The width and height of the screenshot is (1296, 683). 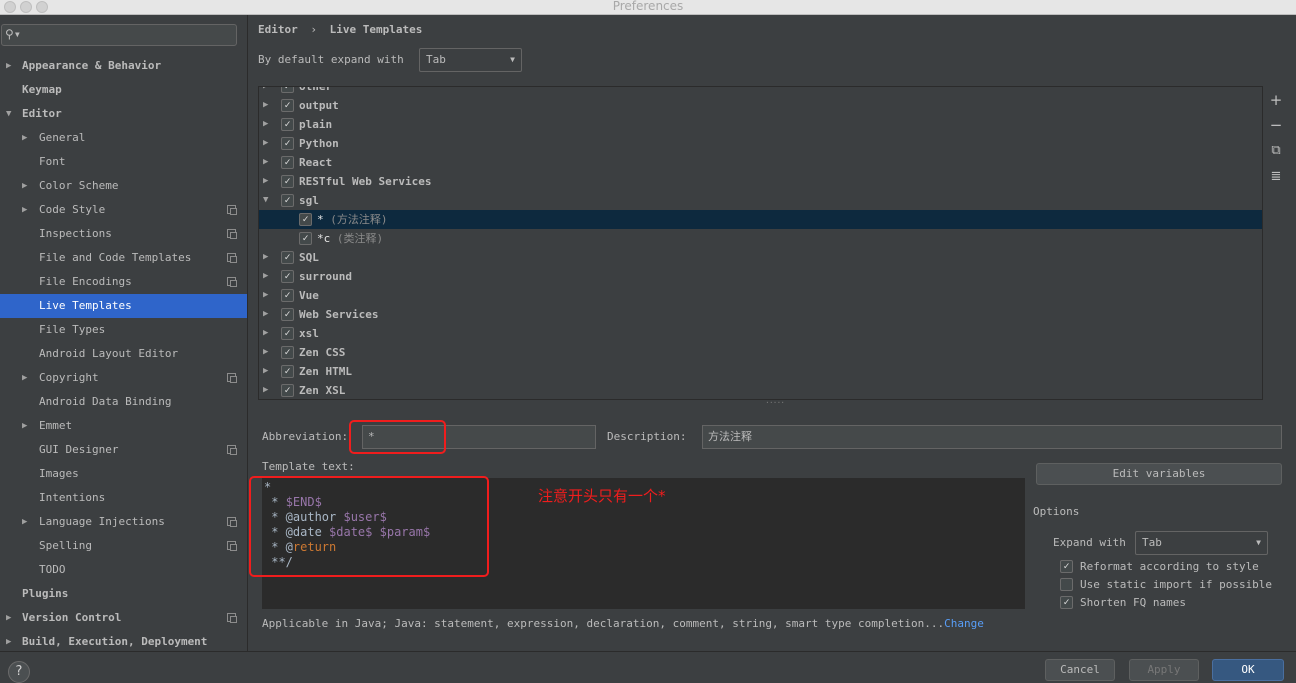 What do you see at coordinates (1276, 177) in the screenshot?
I see `list-icon: ≣` at bounding box center [1276, 177].